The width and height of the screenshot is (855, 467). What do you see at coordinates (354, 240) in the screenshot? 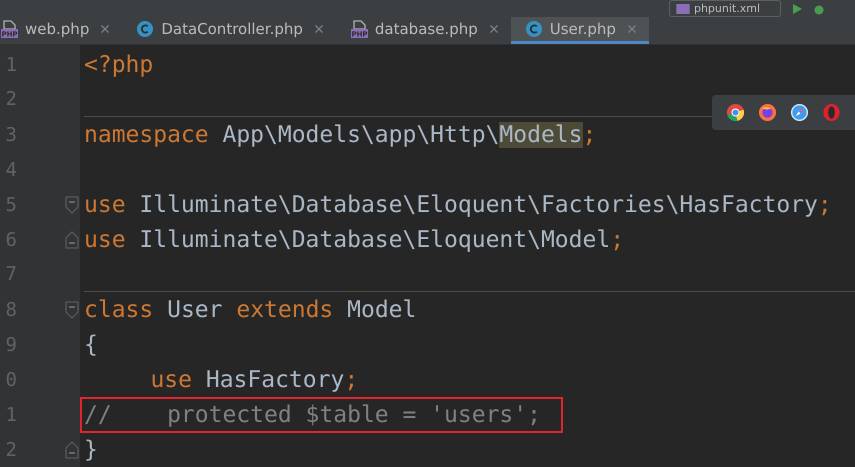
I see `code-line: use Illuminate\Database\Eloquent\Model;` at bounding box center [354, 240].